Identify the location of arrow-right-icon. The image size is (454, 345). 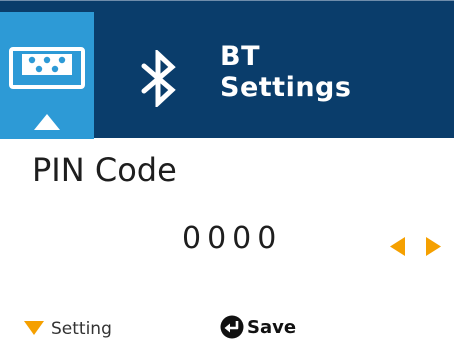
(433, 246).